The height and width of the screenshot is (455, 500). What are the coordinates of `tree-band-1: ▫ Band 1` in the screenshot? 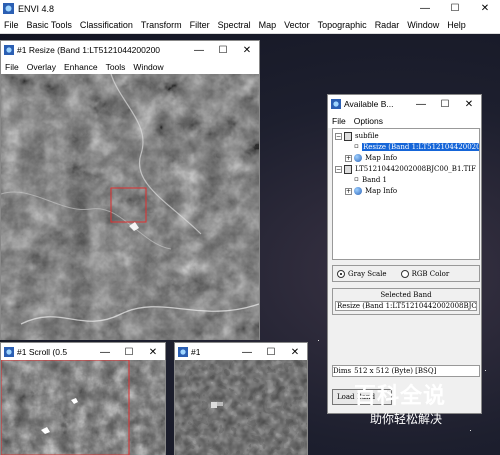 It's located at (370, 180).